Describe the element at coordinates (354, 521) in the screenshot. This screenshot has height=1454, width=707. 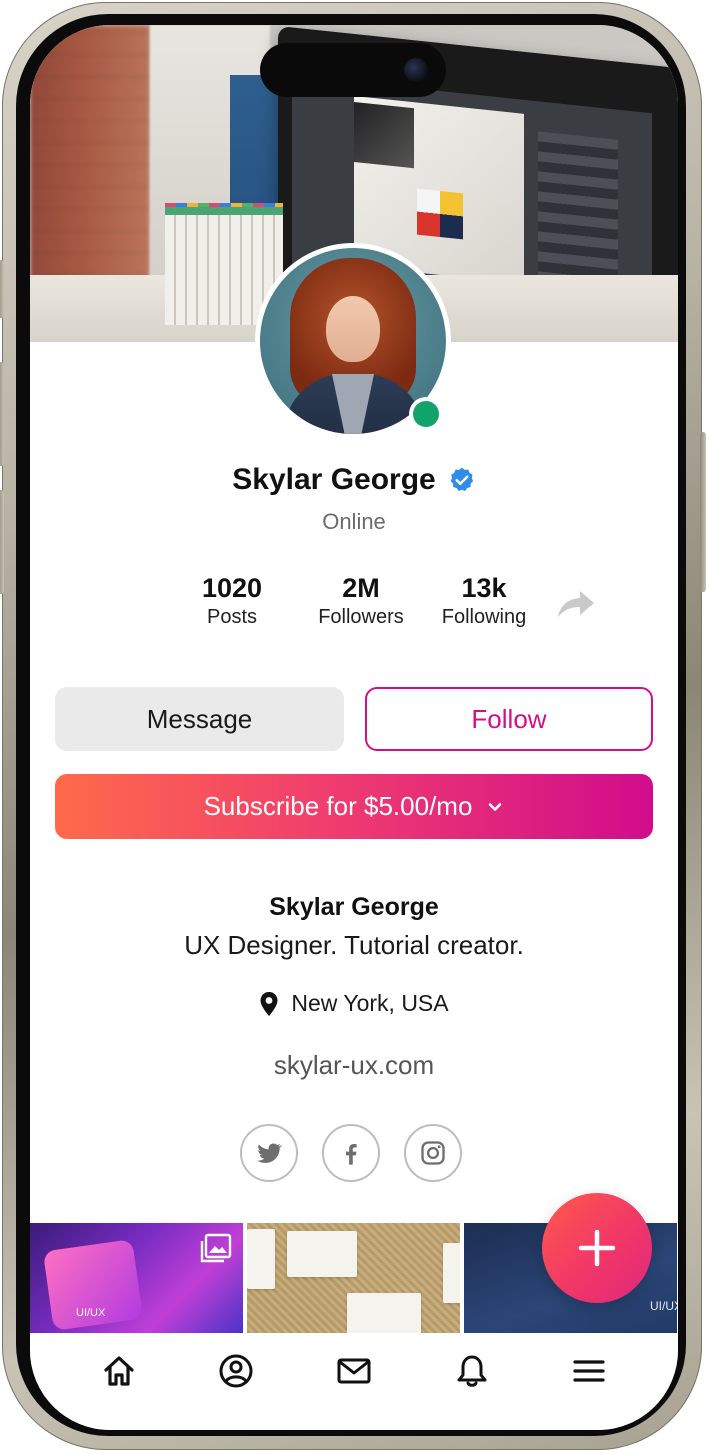
I see `online-status-text: Online` at that location.